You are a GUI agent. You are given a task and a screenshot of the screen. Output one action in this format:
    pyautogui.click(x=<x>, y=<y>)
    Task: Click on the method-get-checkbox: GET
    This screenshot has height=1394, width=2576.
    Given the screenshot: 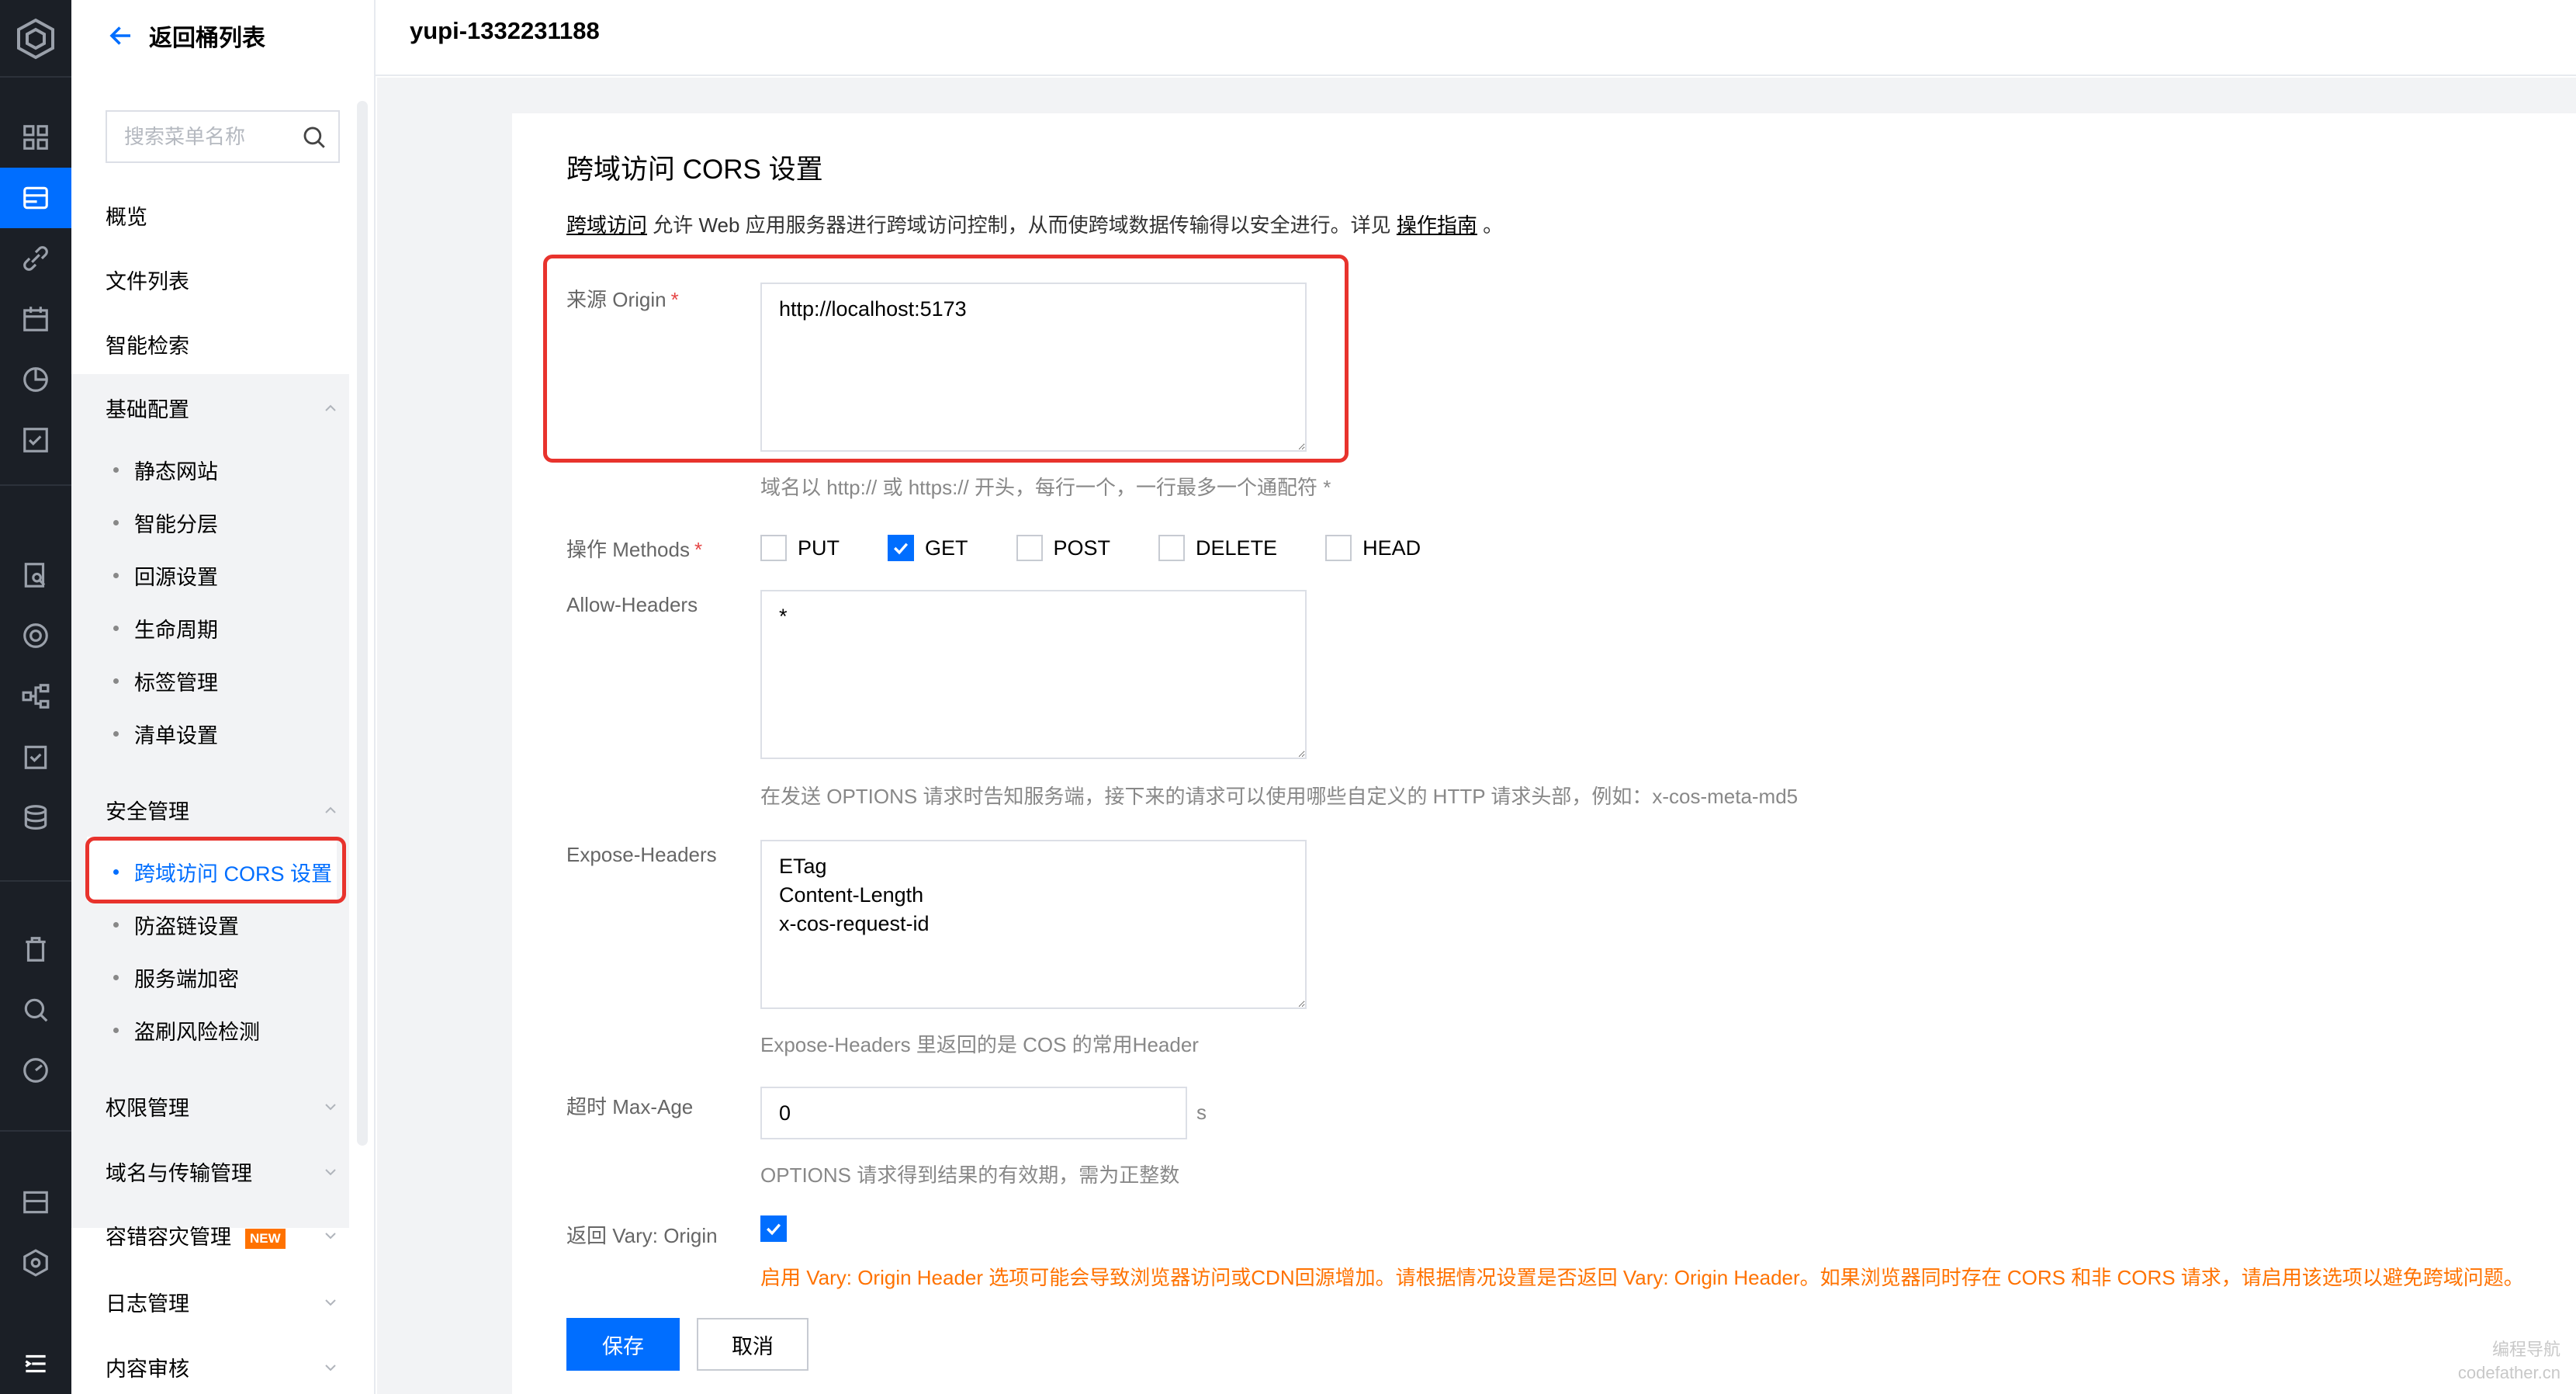 What is the action you would take?
    pyautogui.click(x=928, y=548)
    